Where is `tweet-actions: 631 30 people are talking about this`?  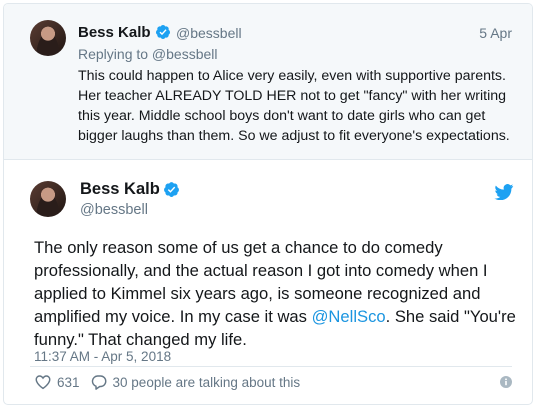
tweet-actions: 631 30 people are talking about this is located at coordinates (167, 382).